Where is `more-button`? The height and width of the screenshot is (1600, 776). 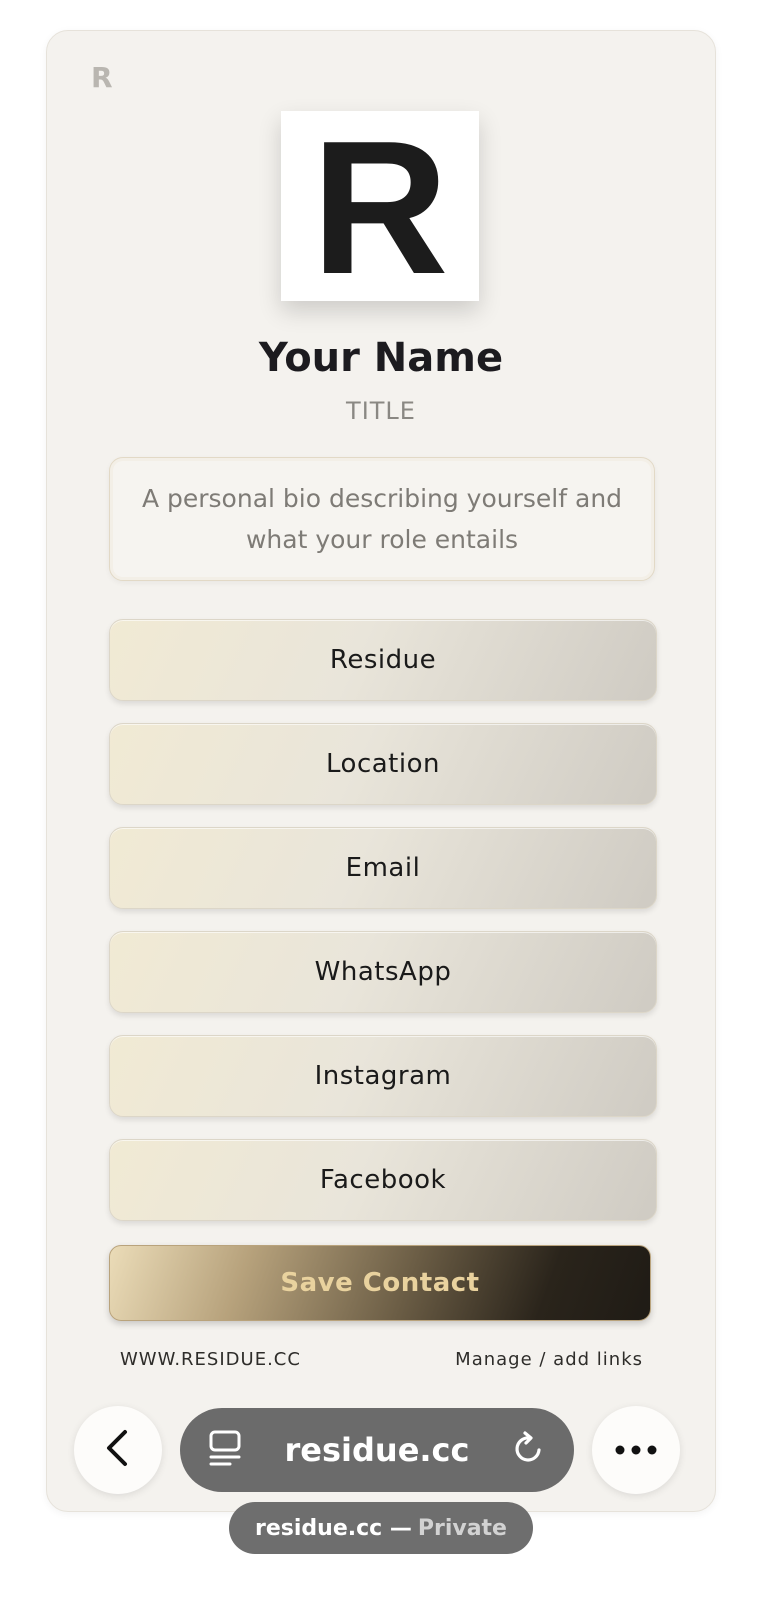
more-button is located at coordinates (636, 1450).